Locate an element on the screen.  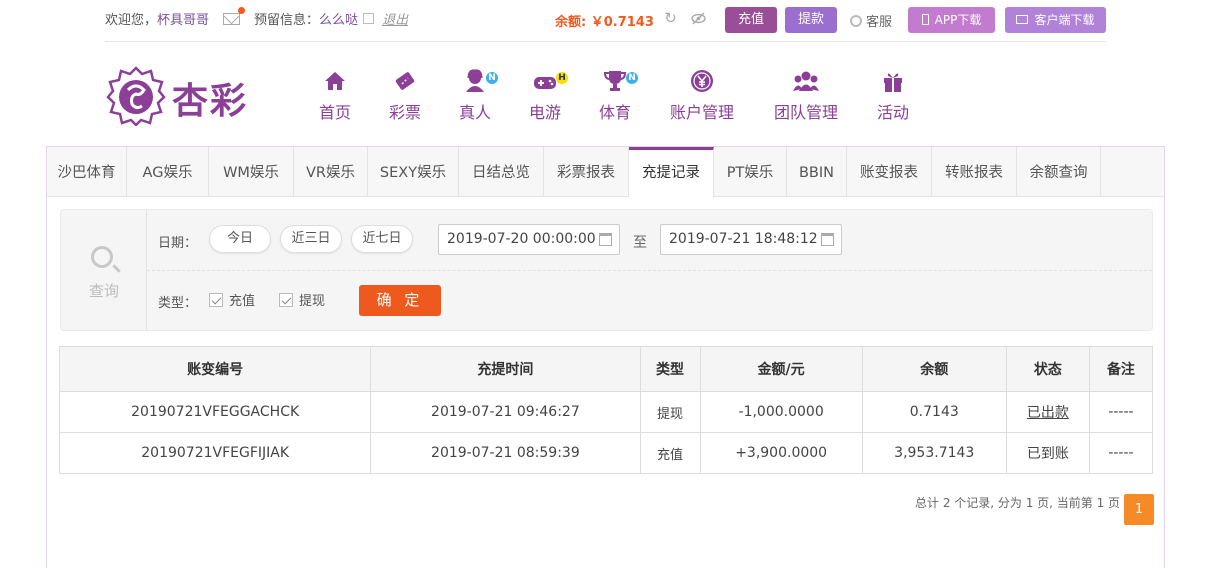
tab-balance-query: 余额查询 is located at coordinates (1059, 172).